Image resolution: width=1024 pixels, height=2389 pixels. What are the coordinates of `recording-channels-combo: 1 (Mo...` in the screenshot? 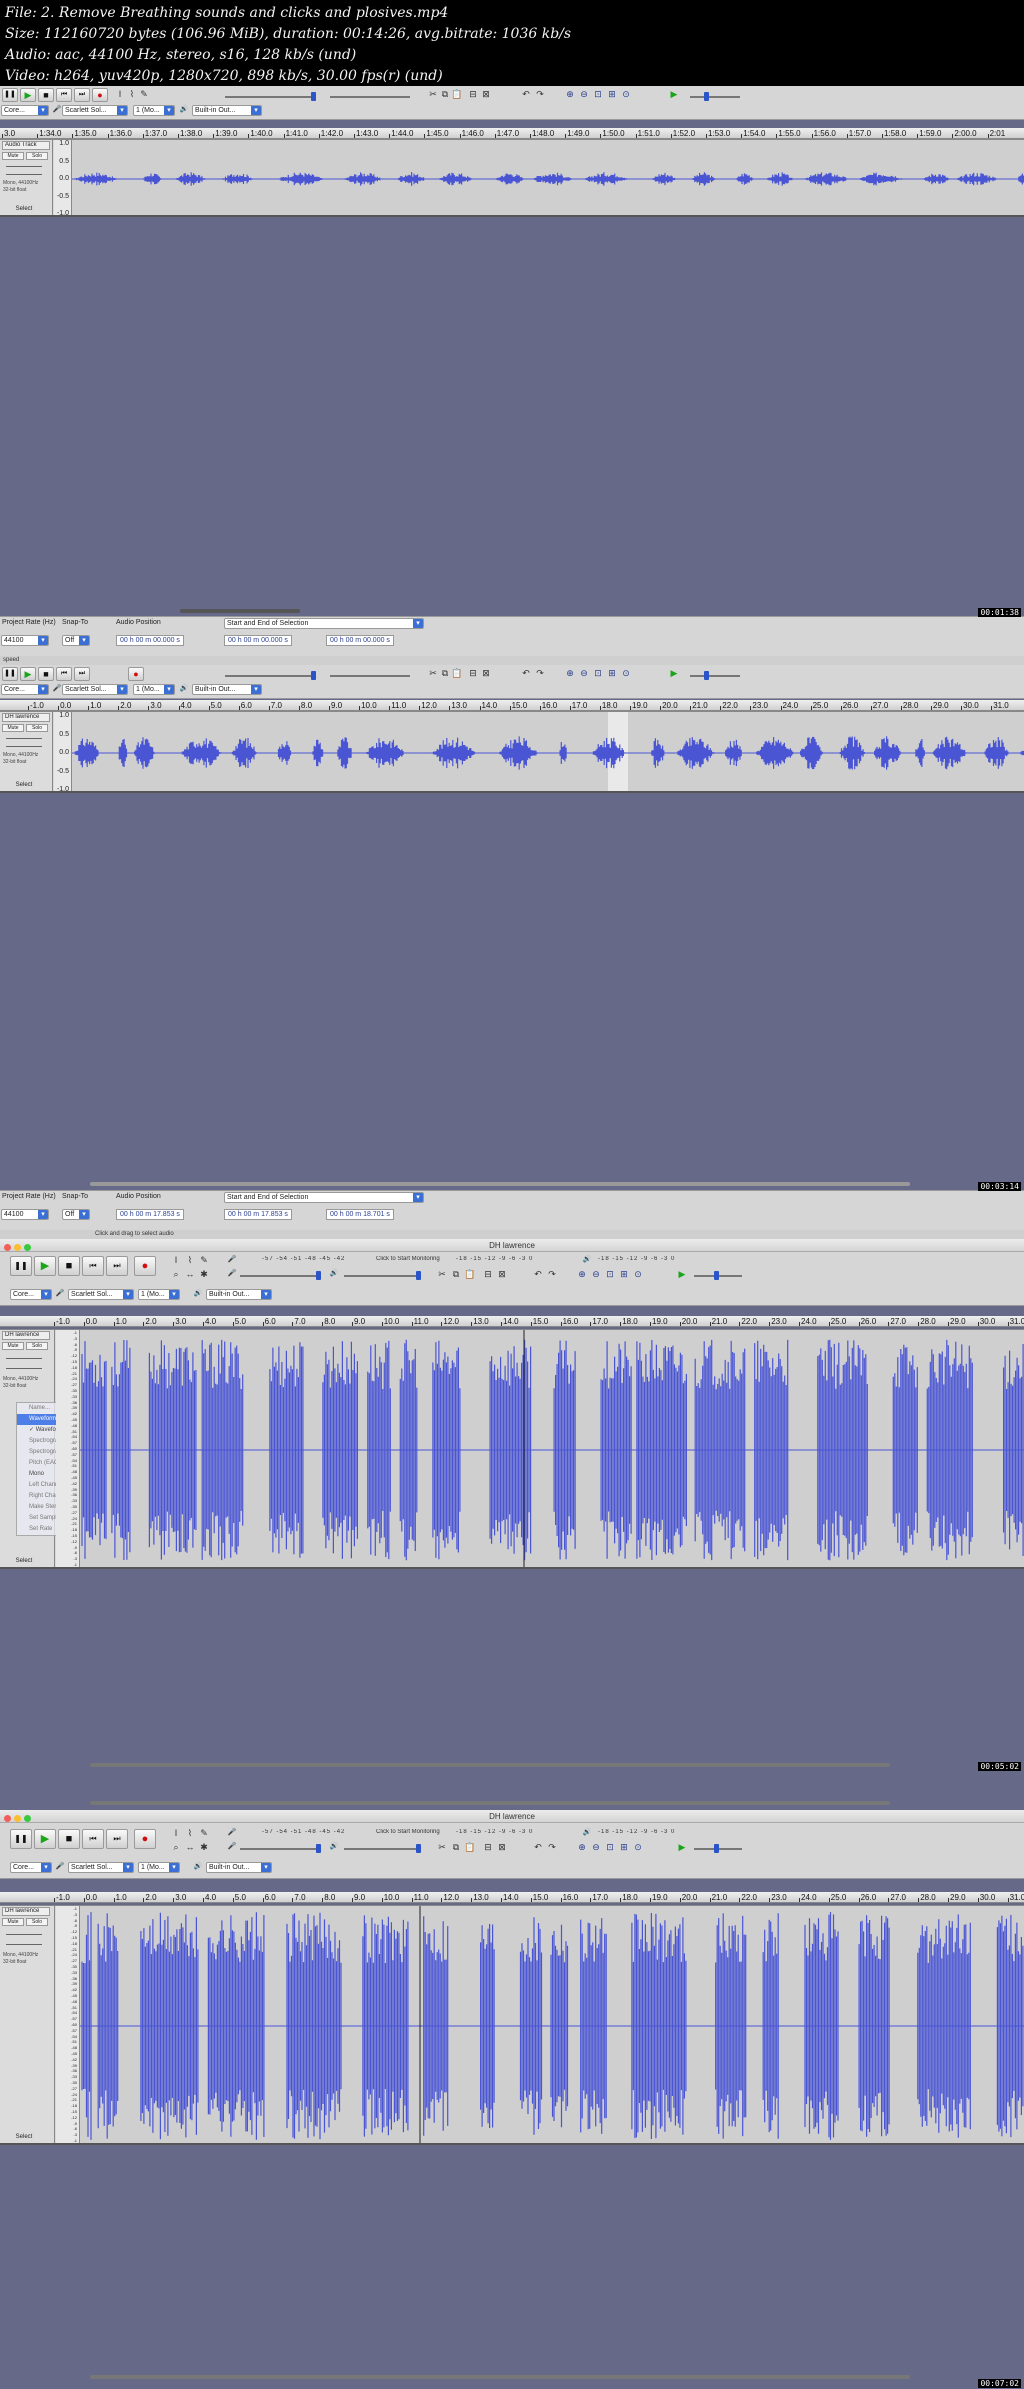 It's located at (154, 110).